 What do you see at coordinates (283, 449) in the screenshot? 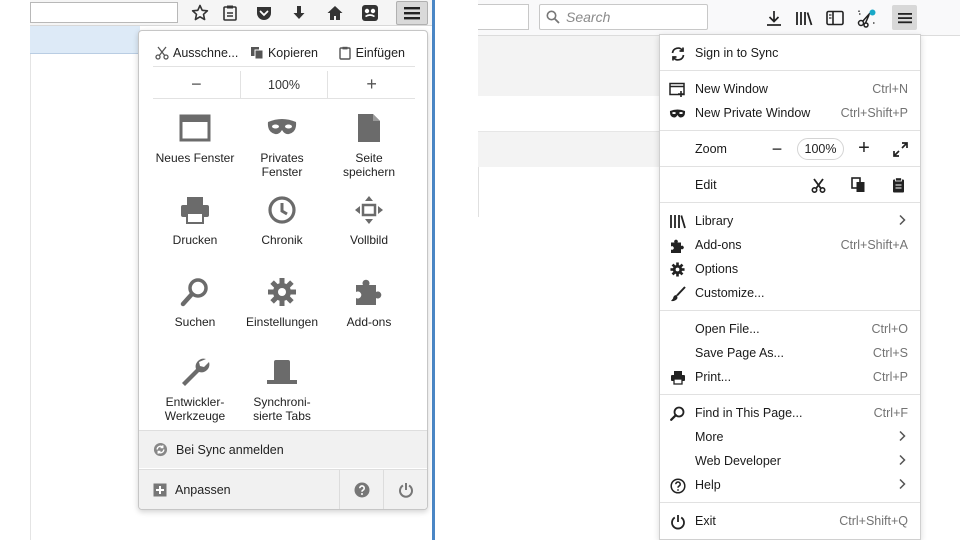
I see `sync-sign-in-row: Bei Sync anmelden` at bounding box center [283, 449].